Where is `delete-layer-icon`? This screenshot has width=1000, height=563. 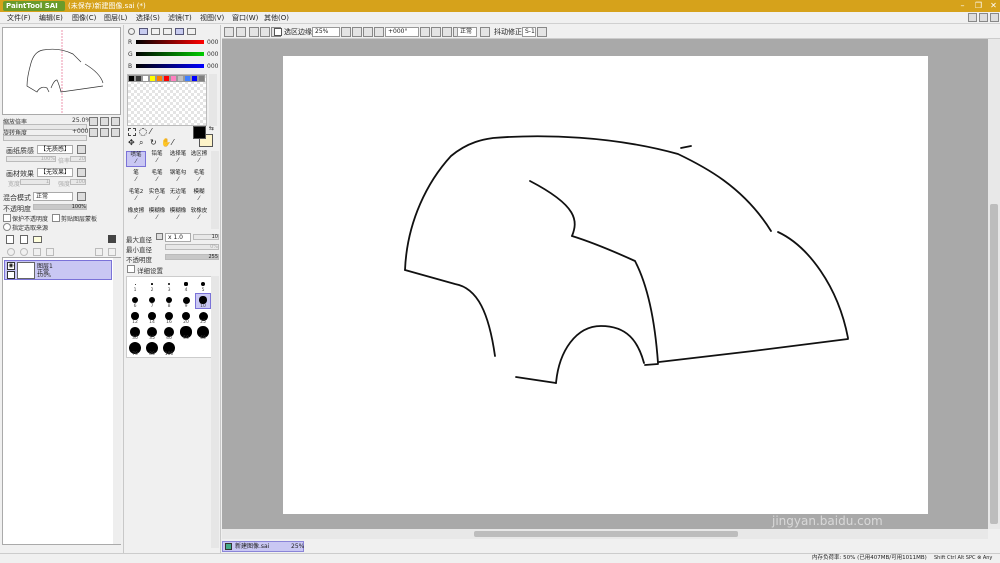
delete-layer-icon is located at coordinates (112, 239).